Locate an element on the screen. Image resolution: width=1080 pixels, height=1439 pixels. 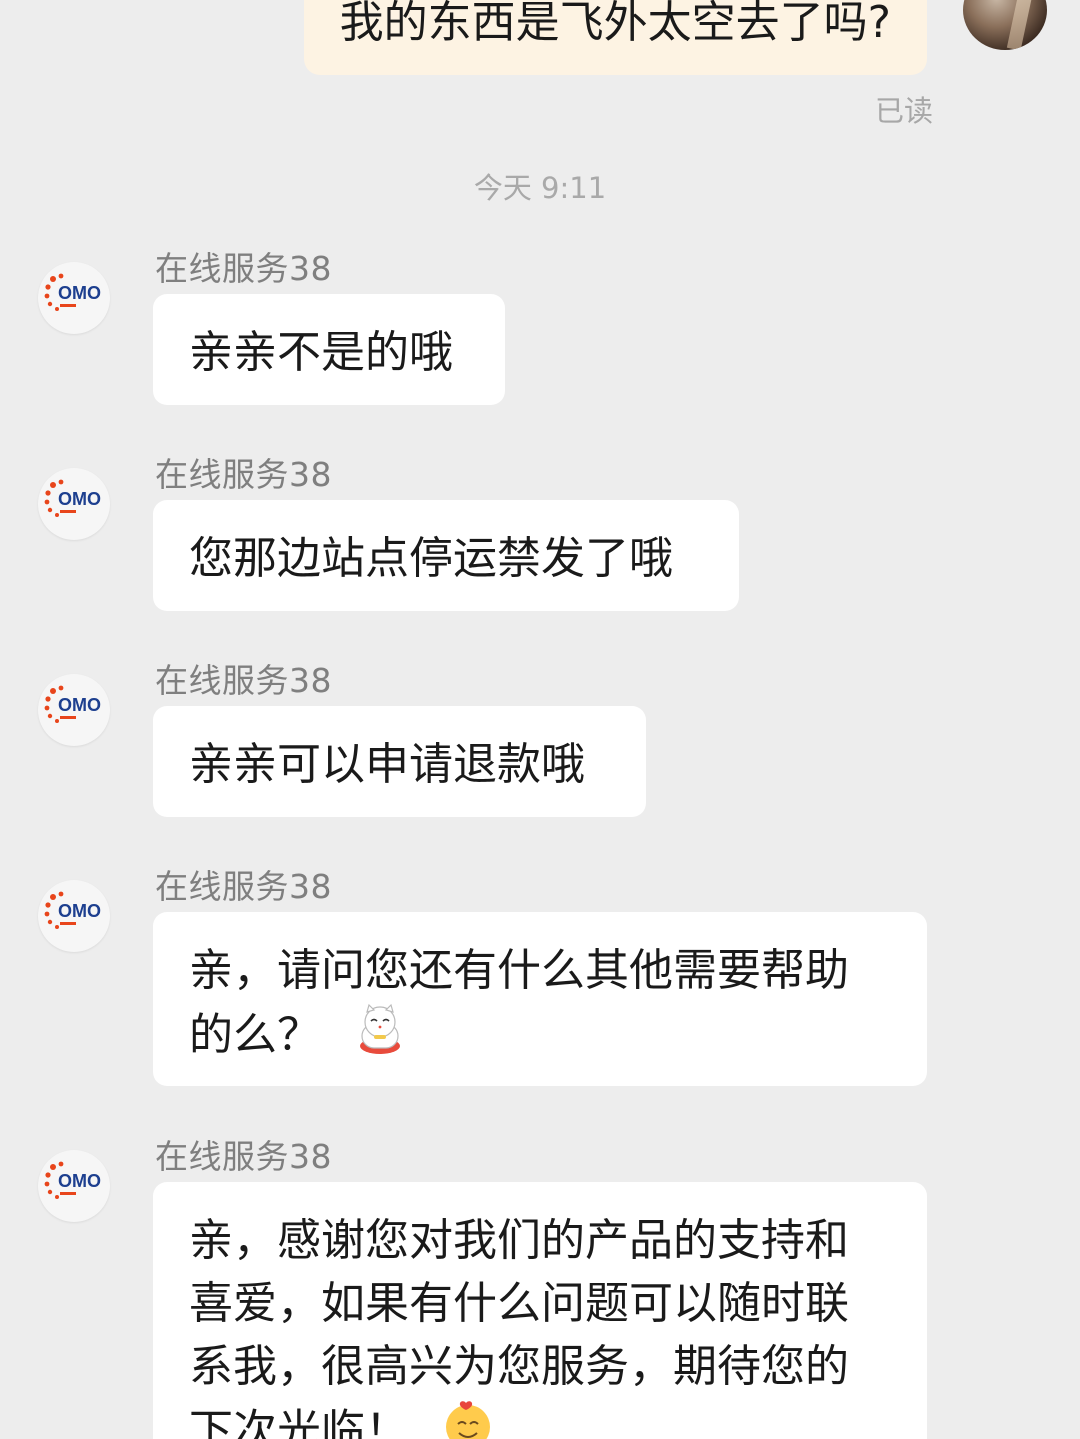
message-bubble: 亲亲可以申请退款哦 is located at coordinates (399, 761).